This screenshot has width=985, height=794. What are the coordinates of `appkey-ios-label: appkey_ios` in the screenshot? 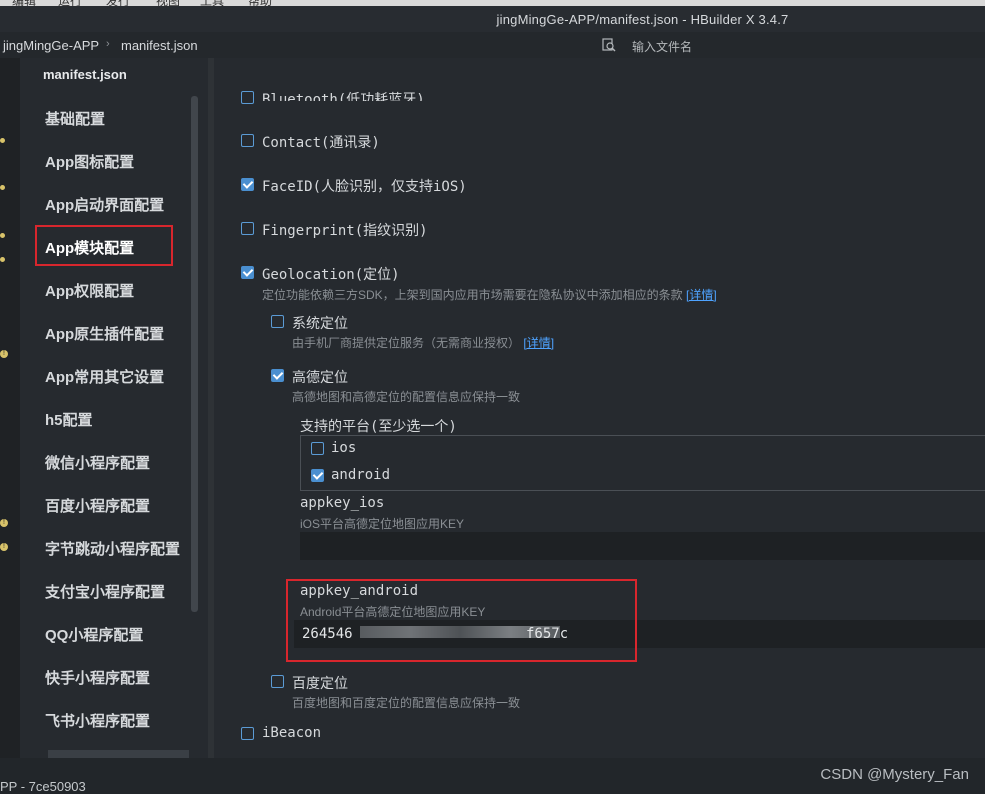 It's located at (342, 503).